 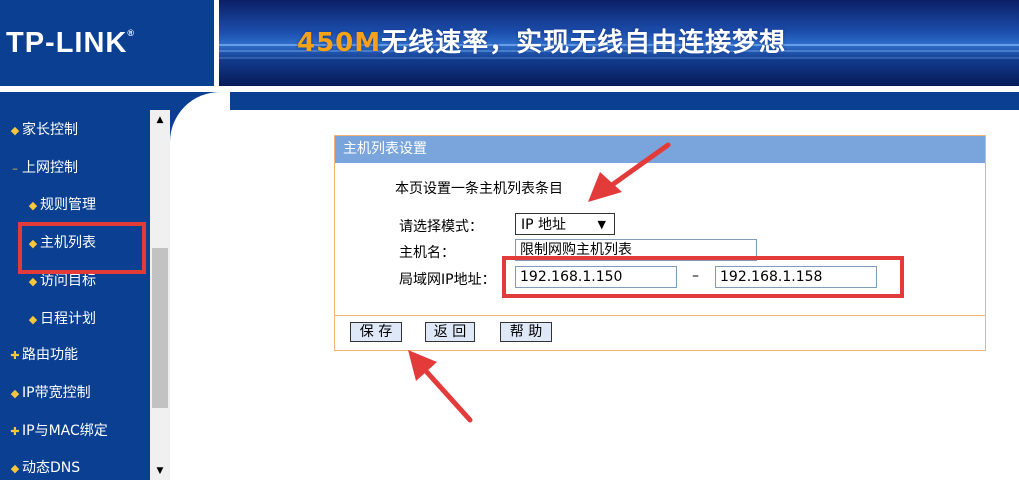 What do you see at coordinates (440, 386) in the screenshot?
I see `annotation-arrow-to-save` at bounding box center [440, 386].